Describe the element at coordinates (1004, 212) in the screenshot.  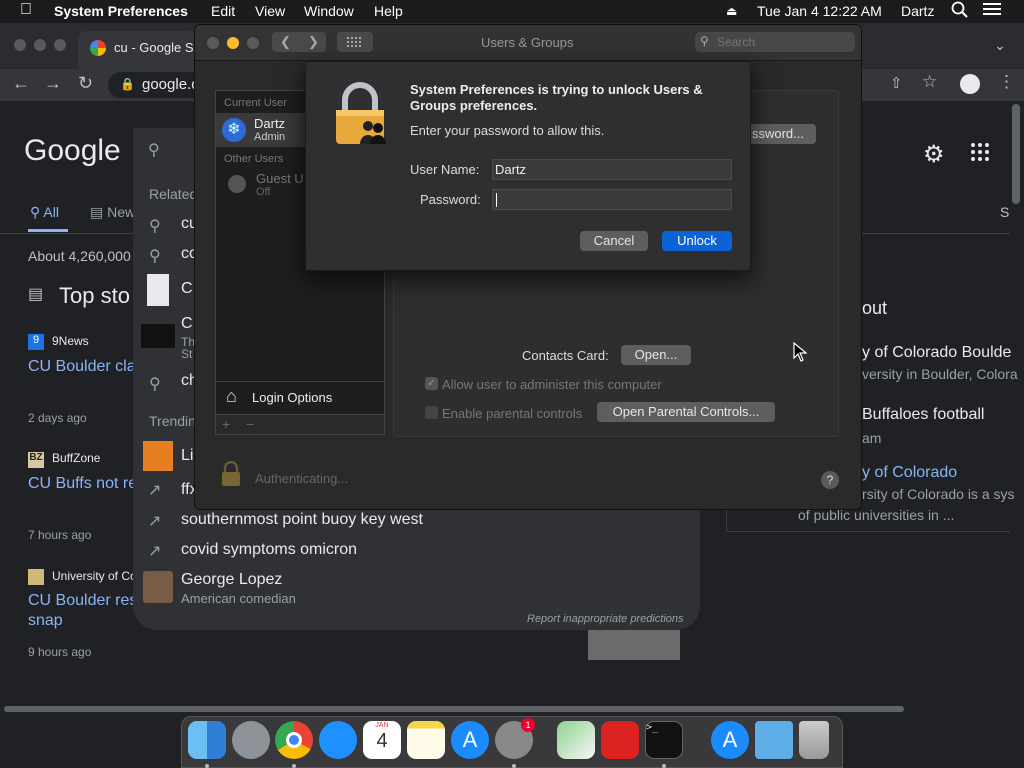
I see `settings-tab-partial: S` at that location.